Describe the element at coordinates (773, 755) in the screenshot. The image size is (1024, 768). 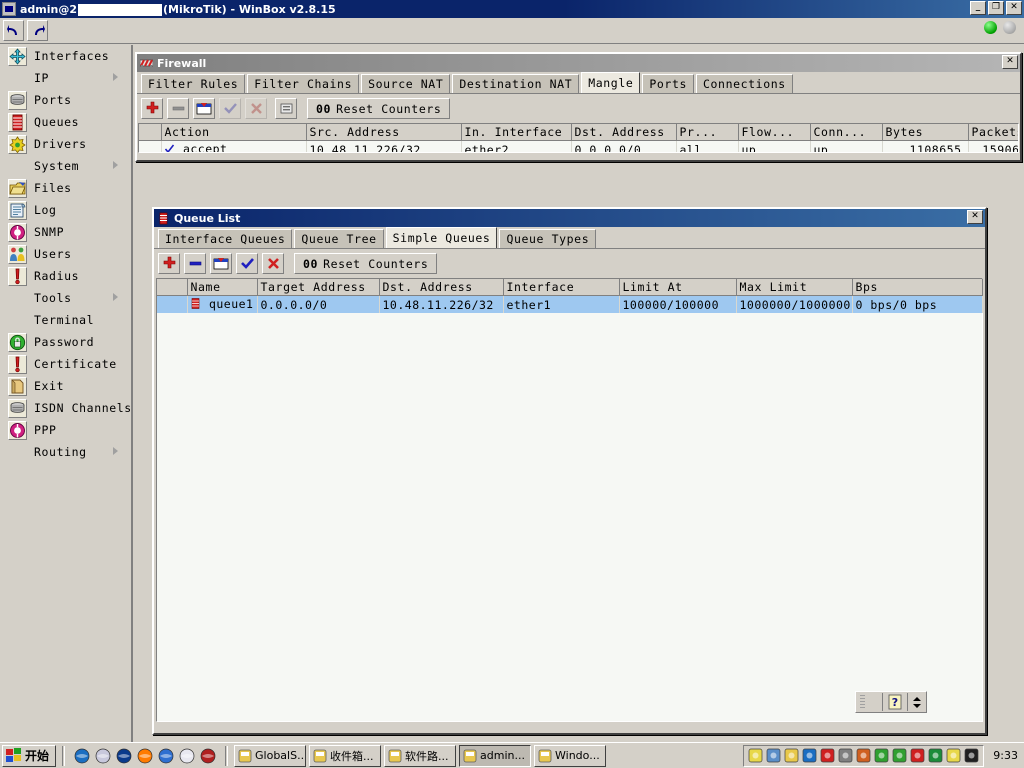
I see `network-icon` at that location.